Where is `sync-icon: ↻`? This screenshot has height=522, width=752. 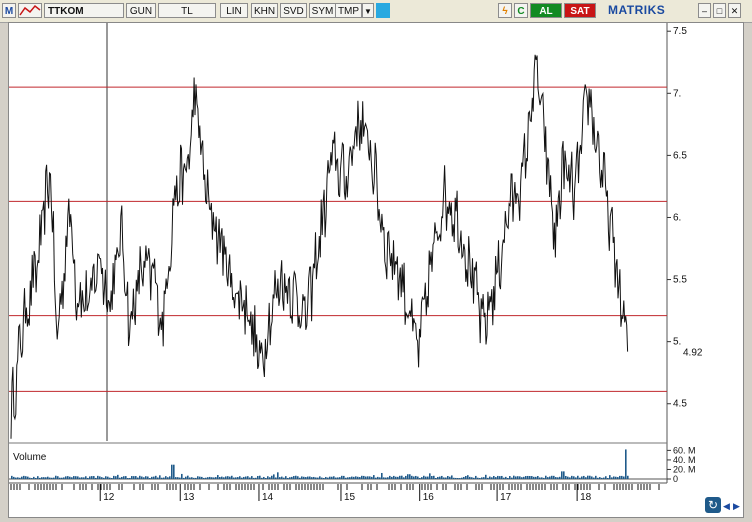
sync-icon: ↻ is located at coordinates (713, 505).